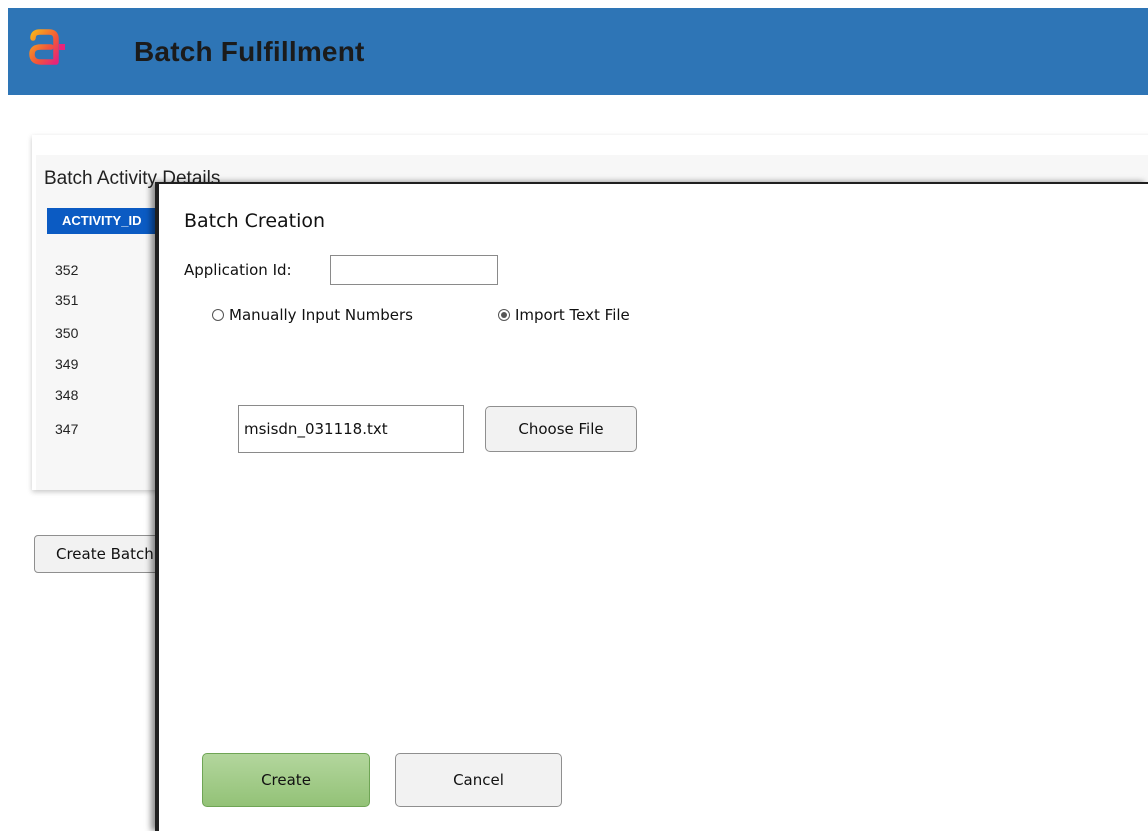 Image resolution: width=1148 pixels, height=831 pixels. What do you see at coordinates (321, 315) in the screenshot?
I see `radio-manual-label: Manually Input Numbers` at bounding box center [321, 315].